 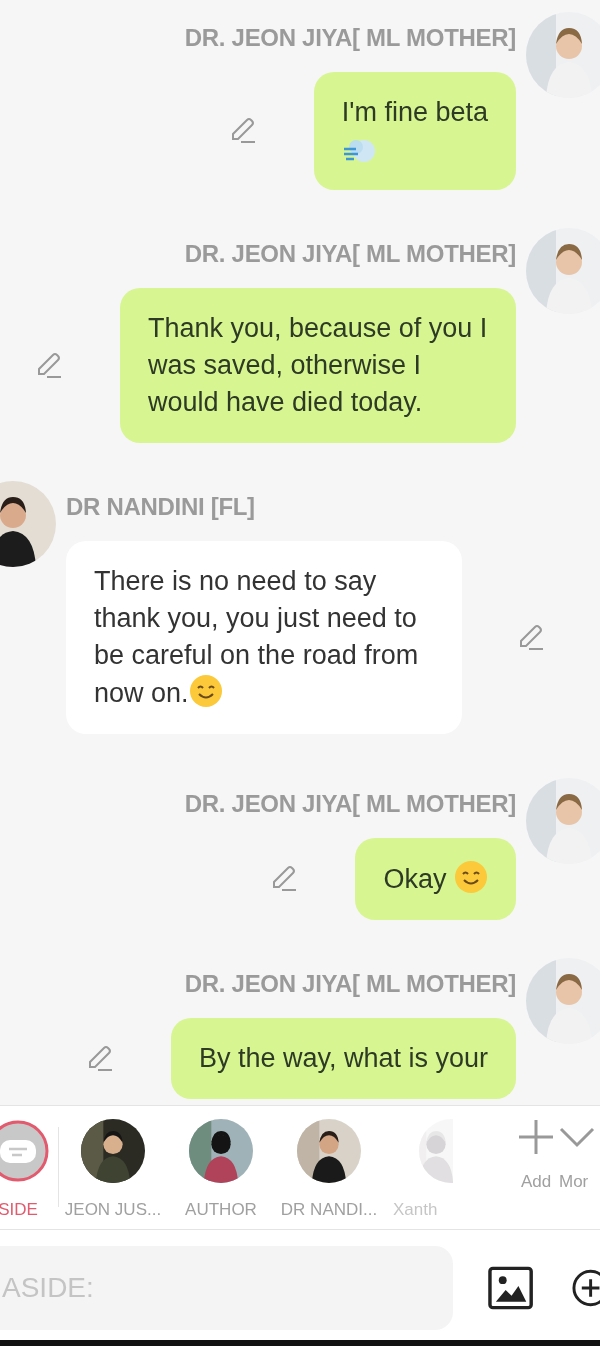 I want to click on cast-member: Xanth, so click(x=437, y=1171).